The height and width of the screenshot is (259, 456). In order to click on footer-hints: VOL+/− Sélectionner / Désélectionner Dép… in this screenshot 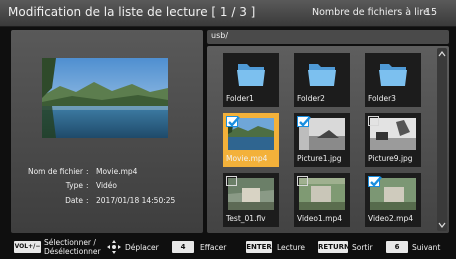, I will do `click(228, 247)`.